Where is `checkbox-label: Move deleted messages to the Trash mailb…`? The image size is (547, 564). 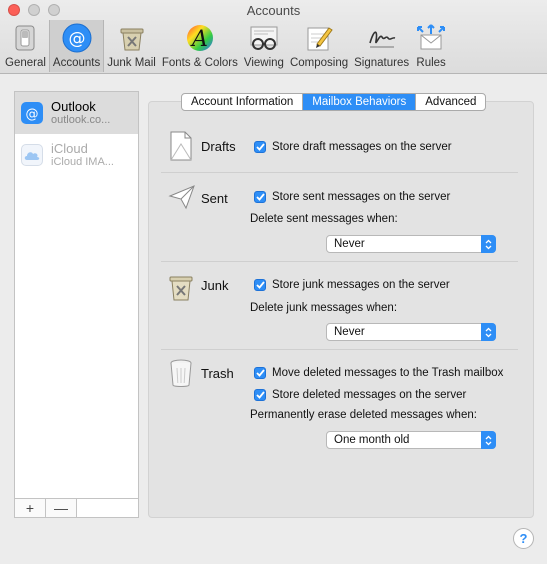
checkbox-label: Move deleted messages to the Trash mailb… is located at coordinates (388, 373).